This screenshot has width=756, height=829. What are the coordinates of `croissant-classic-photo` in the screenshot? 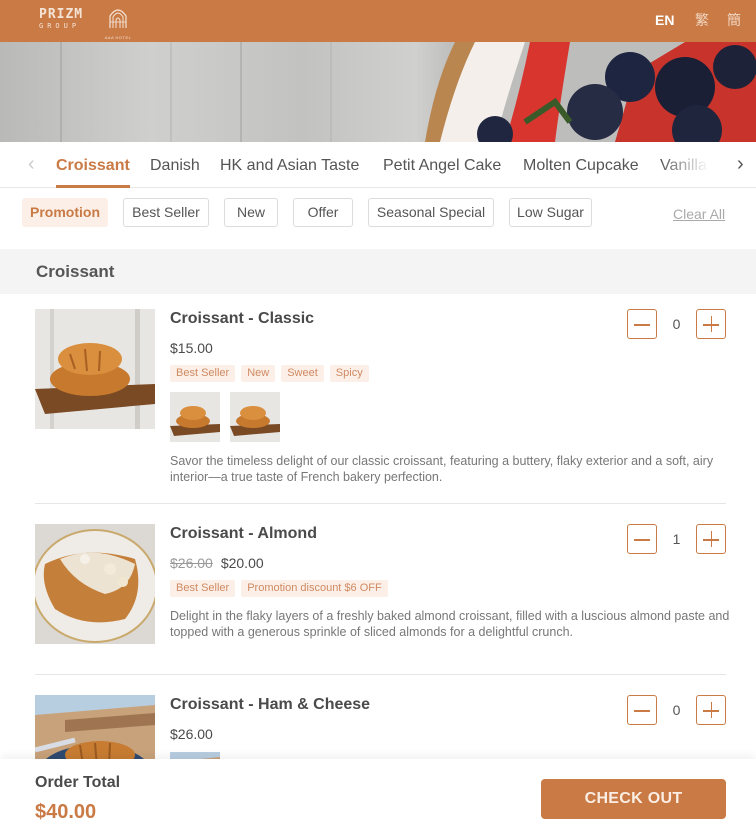 It's located at (95, 369).